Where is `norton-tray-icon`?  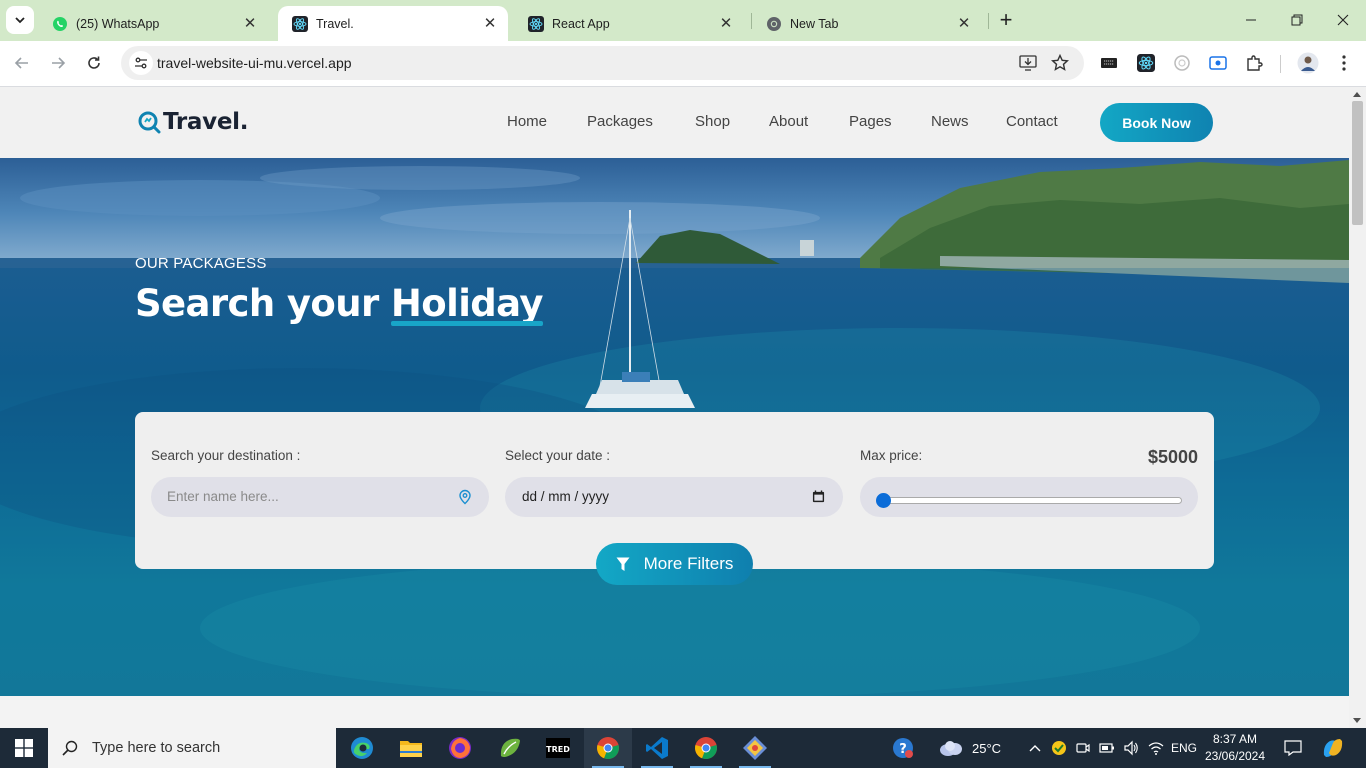
norton-tray-icon is located at coordinates (1059, 748).